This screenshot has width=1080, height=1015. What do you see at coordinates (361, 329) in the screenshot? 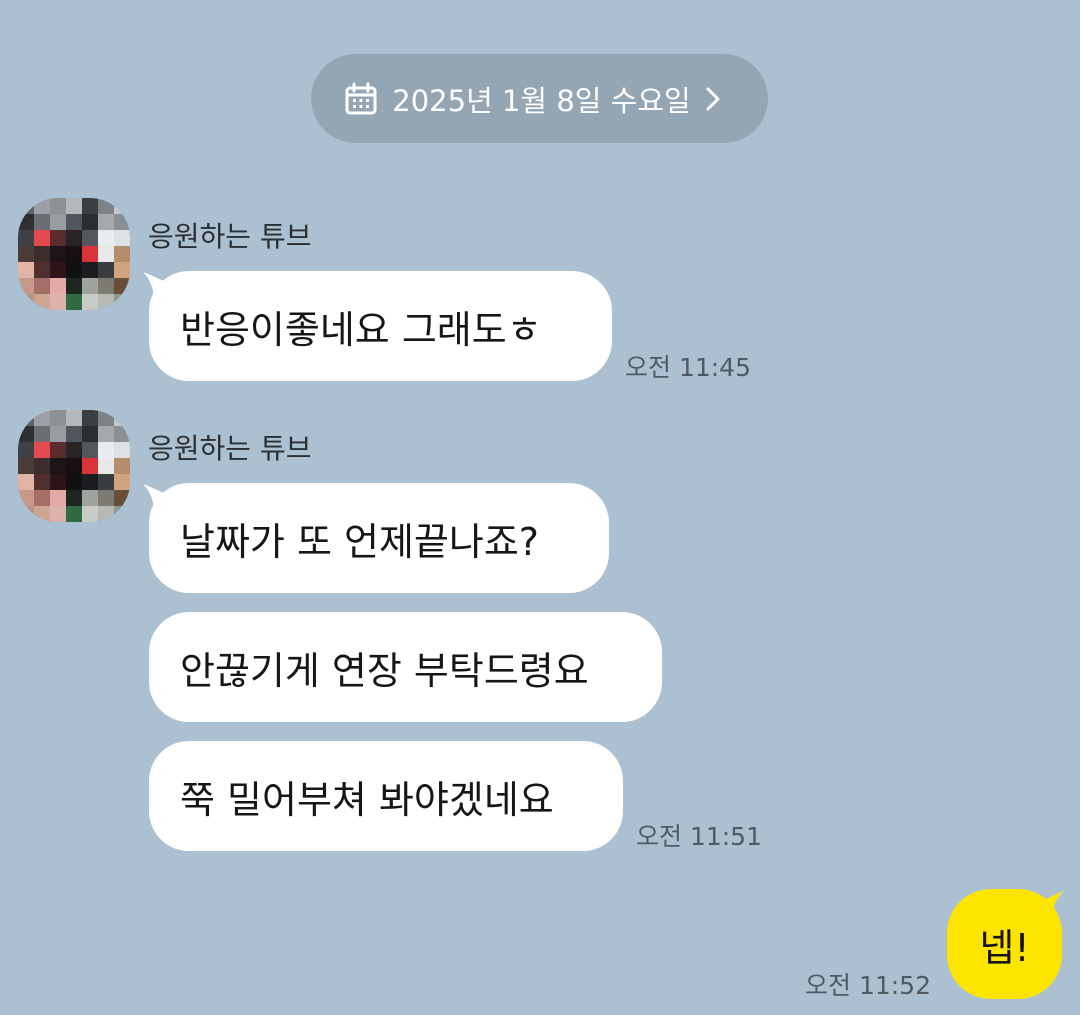
I see `message-text: 반응이좋네요 그래도ㅎ` at bounding box center [361, 329].